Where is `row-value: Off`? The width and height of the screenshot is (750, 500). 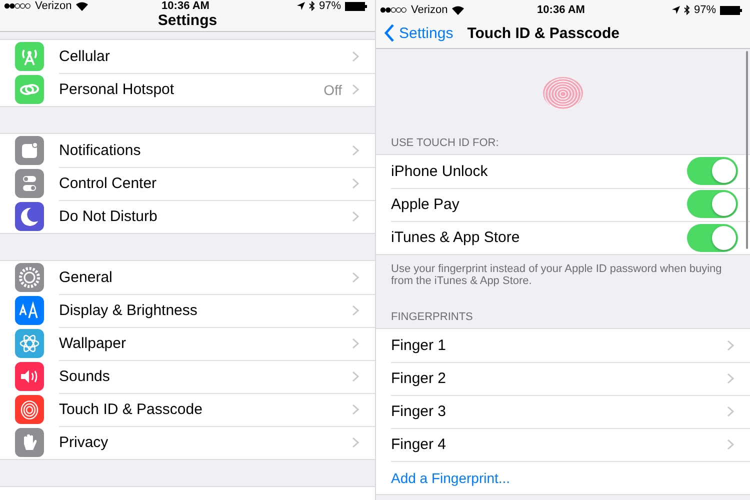 row-value: Off is located at coordinates (333, 90).